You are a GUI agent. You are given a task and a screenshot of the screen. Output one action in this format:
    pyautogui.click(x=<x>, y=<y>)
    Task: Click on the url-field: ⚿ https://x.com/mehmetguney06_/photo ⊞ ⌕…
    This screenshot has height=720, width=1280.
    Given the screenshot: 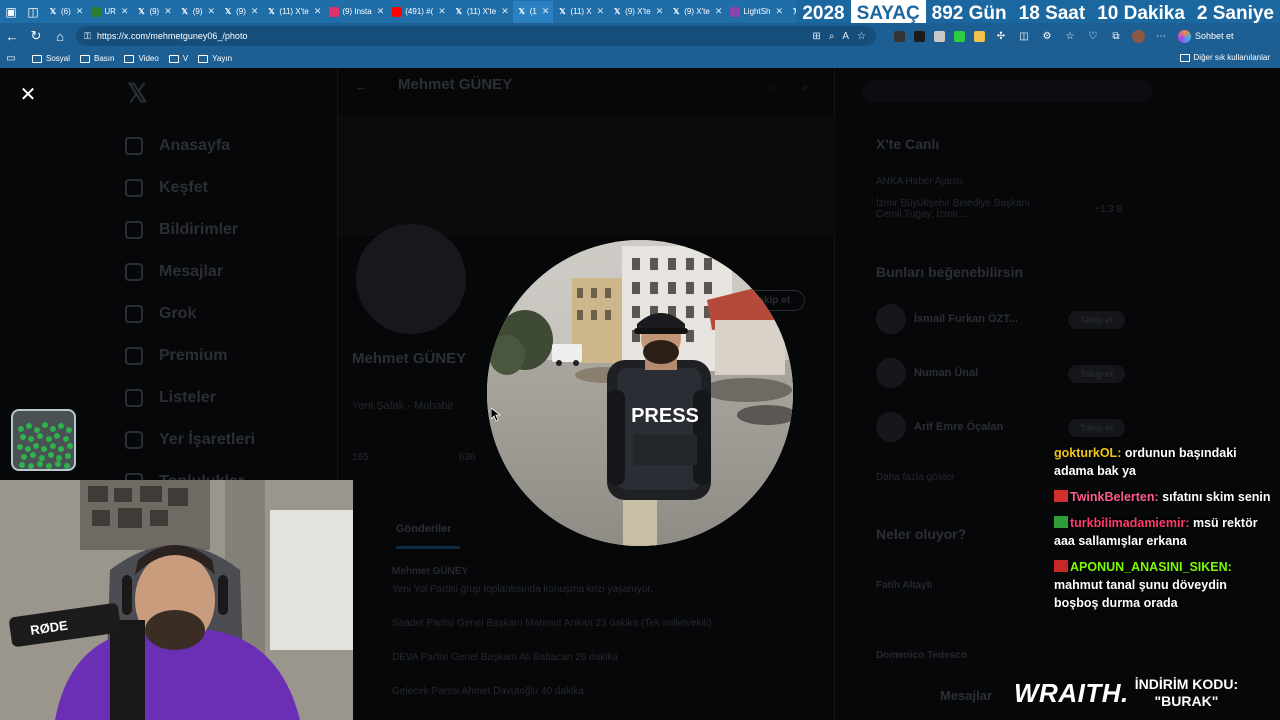 What is the action you would take?
    pyautogui.click(x=476, y=36)
    